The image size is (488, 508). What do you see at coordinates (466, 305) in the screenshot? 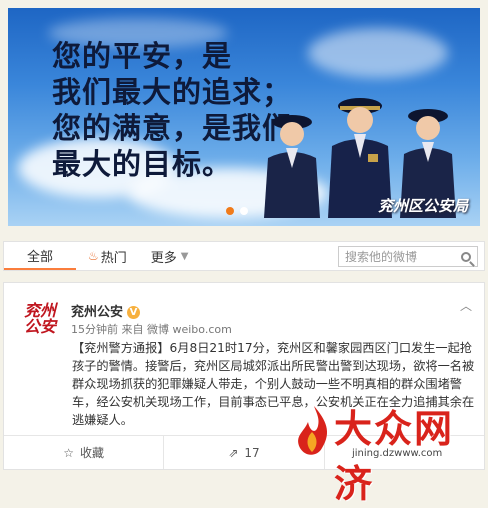
I see `post-menu-chevron-icon: ︿` at bounding box center [466, 305].